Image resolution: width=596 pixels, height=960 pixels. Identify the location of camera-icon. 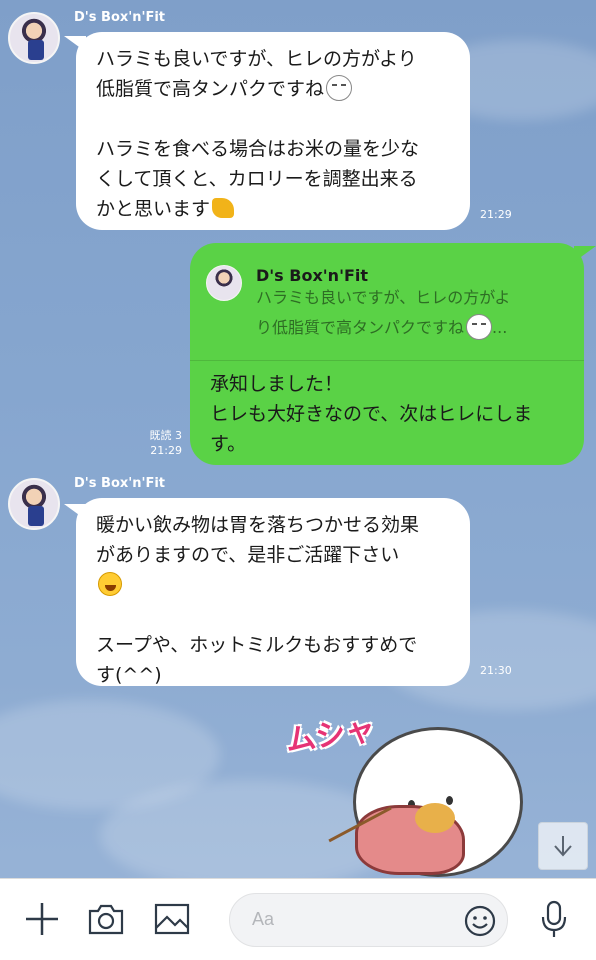
(106, 919).